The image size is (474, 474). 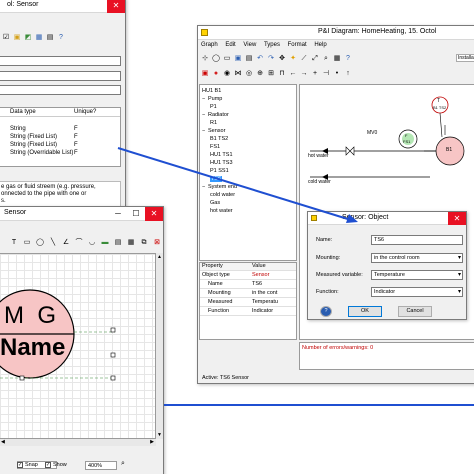 I want to click on tree-item: HU1 TS3, so click(x=221, y=163).